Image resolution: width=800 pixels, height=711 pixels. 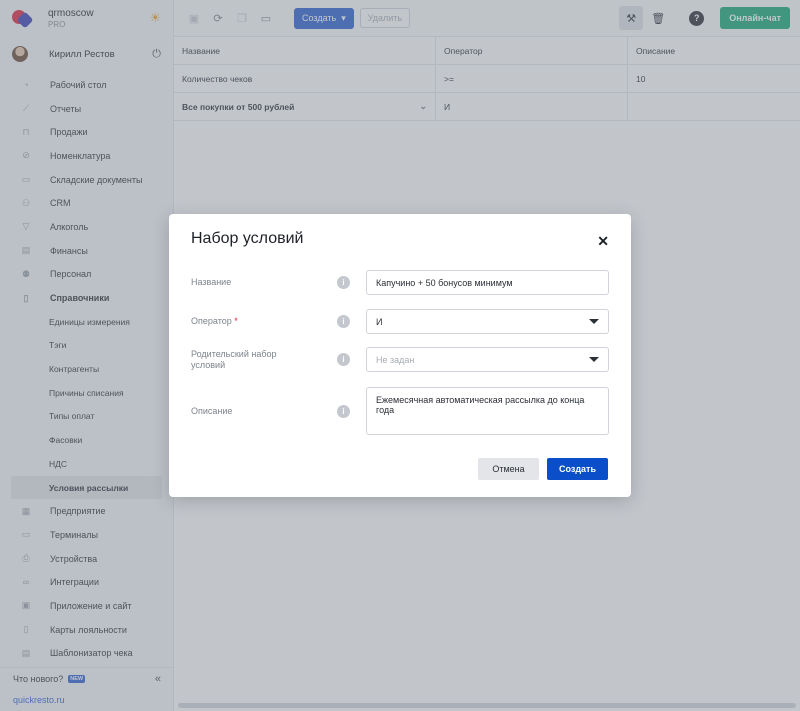 I want to click on field-label: Описание, so click(x=212, y=410).